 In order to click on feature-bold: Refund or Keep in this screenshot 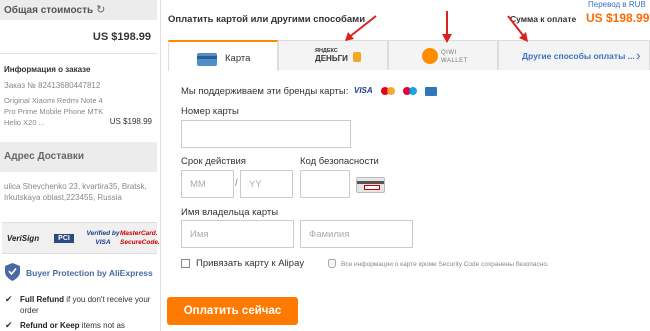, I will do `click(50, 325)`.